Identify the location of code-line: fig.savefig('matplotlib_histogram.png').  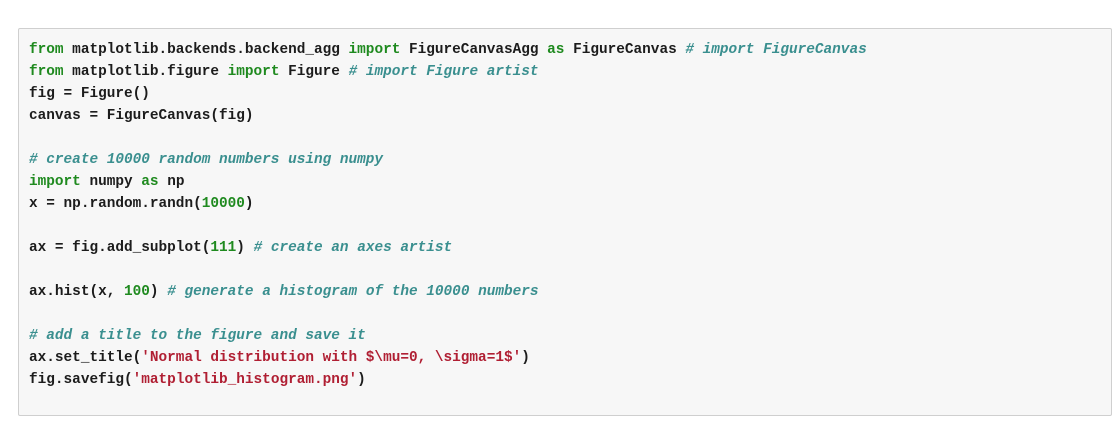
(448, 380).